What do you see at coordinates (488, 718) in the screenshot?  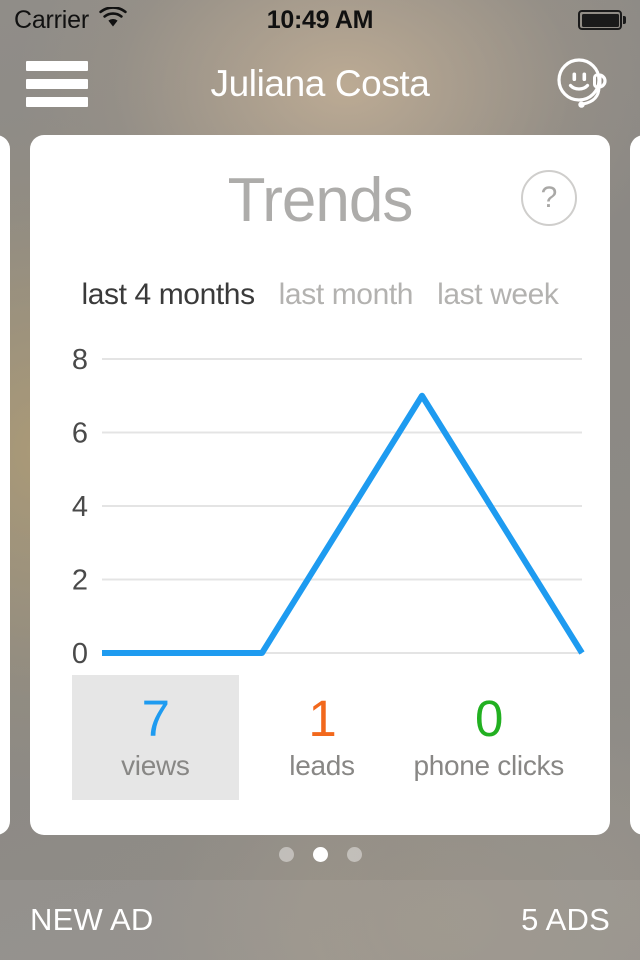 I see `stat-phone-clicks-value: 0` at bounding box center [488, 718].